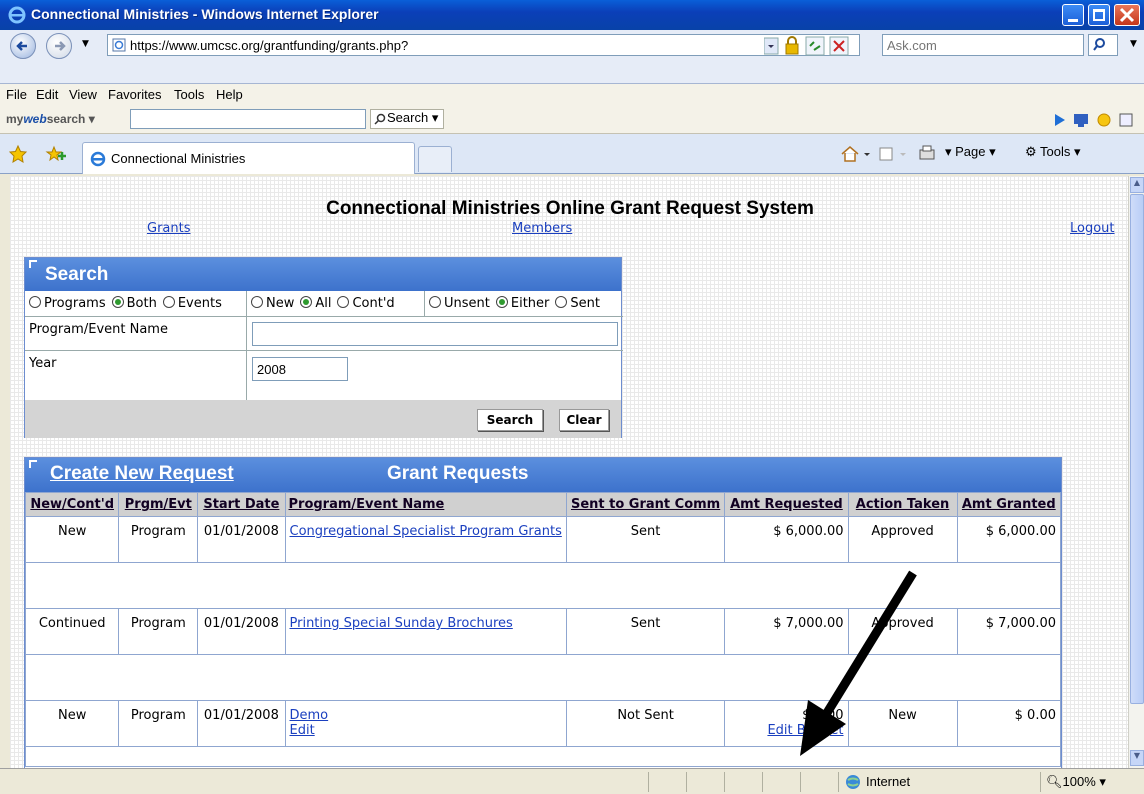 The width and height of the screenshot is (1144, 794). Describe the element at coordinates (229, 94) in the screenshot. I see `menu-help: Help` at that location.